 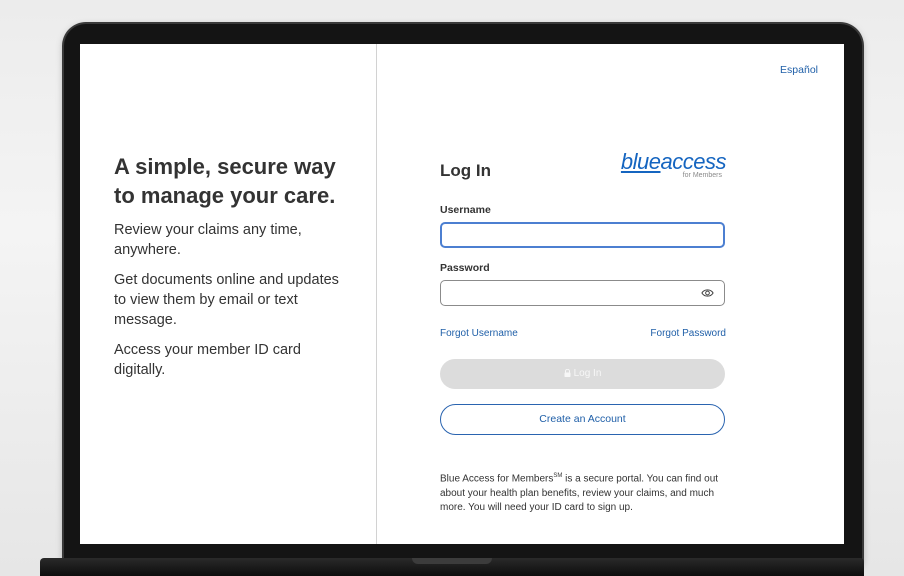 What do you see at coordinates (452, 567) in the screenshot?
I see `laptop-base` at bounding box center [452, 567].